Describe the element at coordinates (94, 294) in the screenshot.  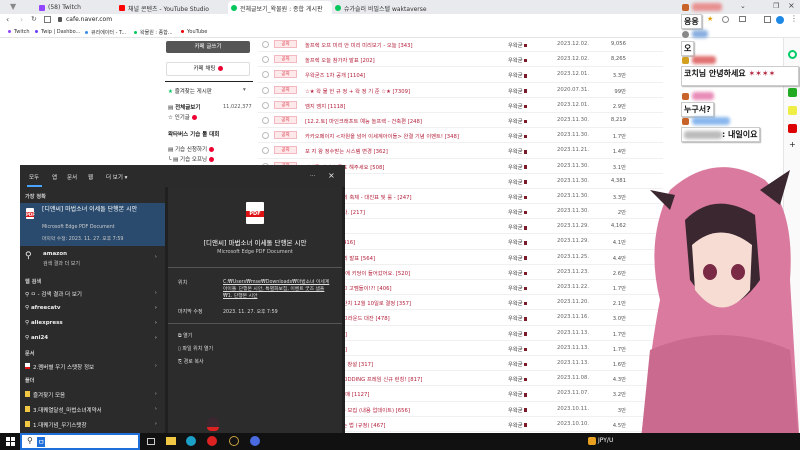
I see `web-result: ⚲ ㅁ - 검색 결과 더 보기 ›` at that location.